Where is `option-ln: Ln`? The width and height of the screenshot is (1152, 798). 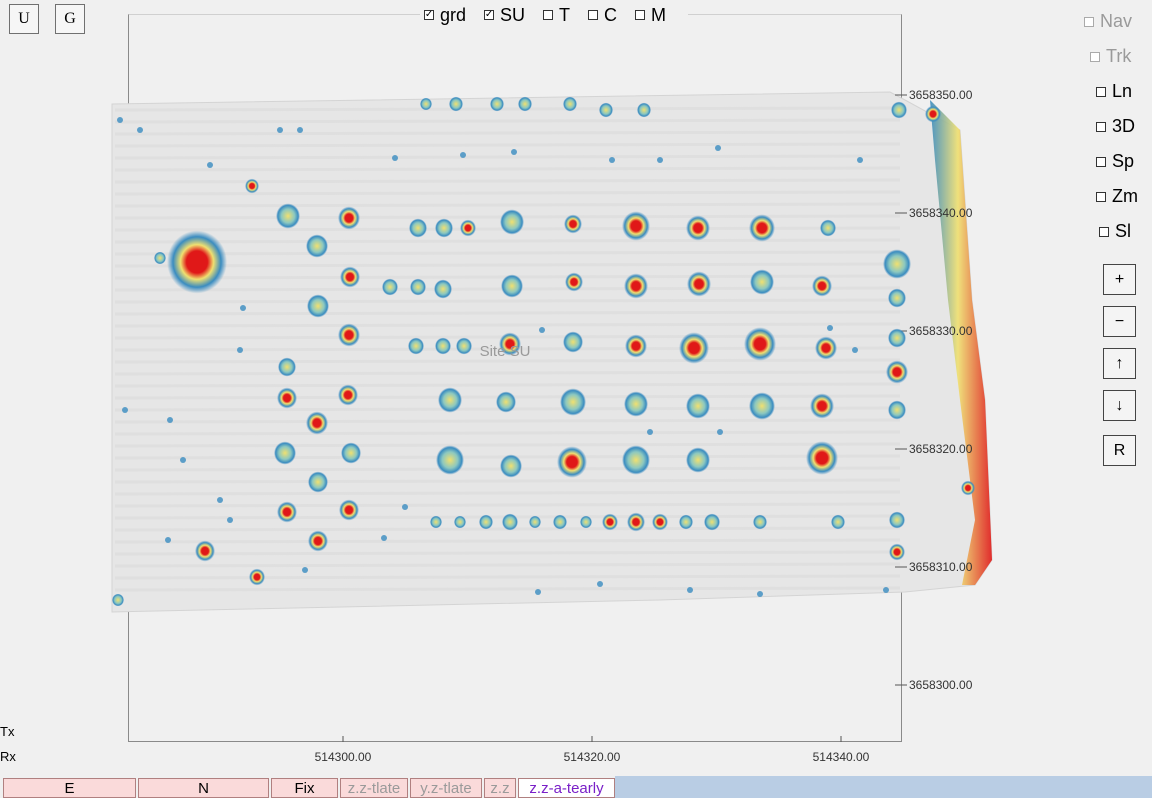
option-ln: Ln is located at coordinates (1114, 91).